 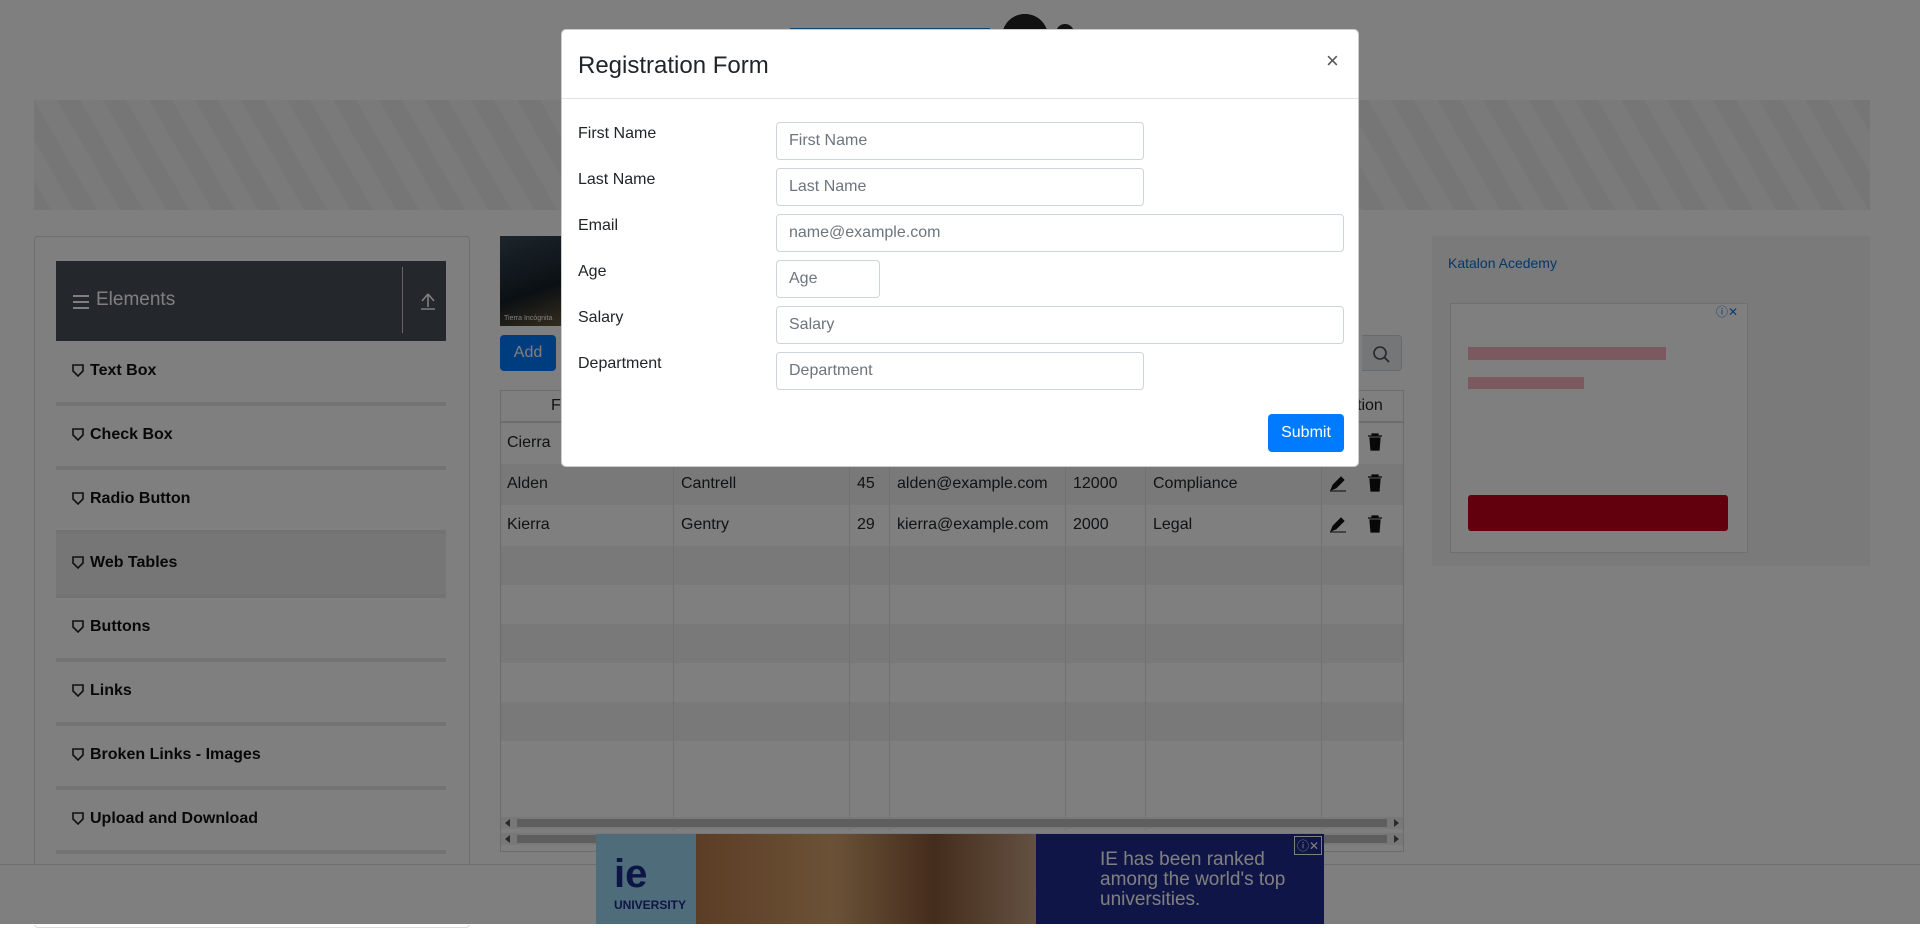 What do you see at coordinates (617, 179) in the screenshot?
I see `last-name-label: Last Name` at bounding box center [617, 179].